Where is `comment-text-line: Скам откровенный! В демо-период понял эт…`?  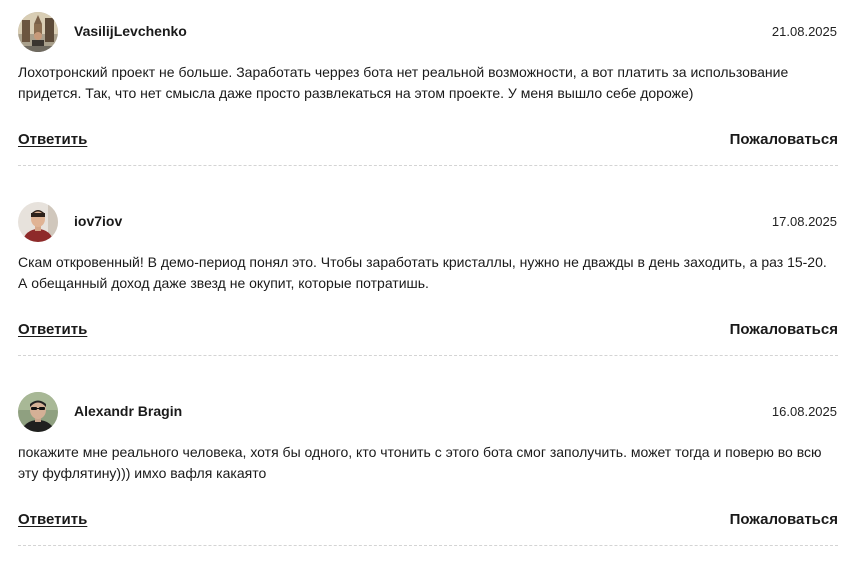
comment-text-line: Скам откровенный! В демо-период понял эт… is located at coordinates (422, 262).